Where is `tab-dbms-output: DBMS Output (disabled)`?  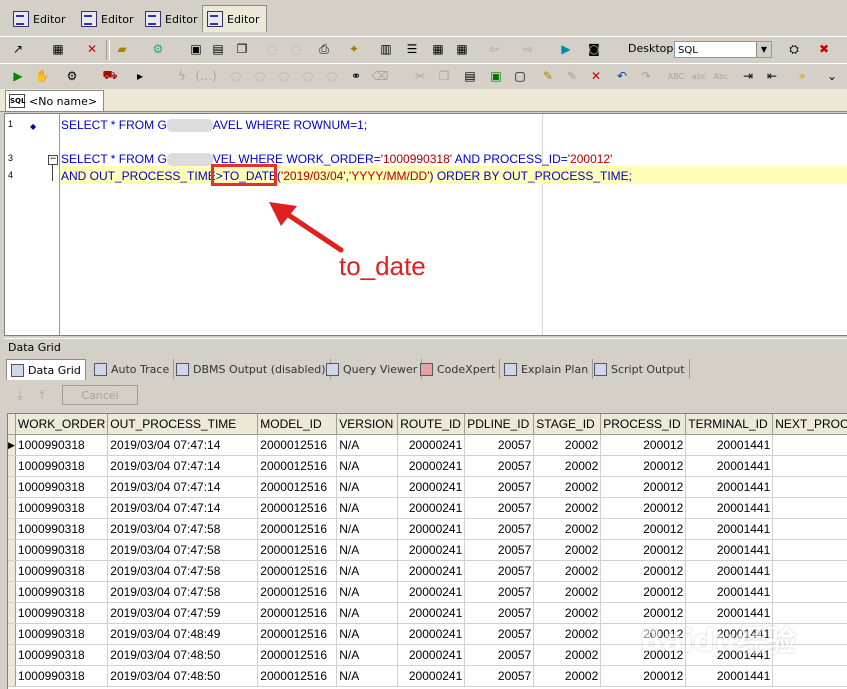 tab-dbms-output: DBMS Output (disabled) is located at coordinates (251, 369).